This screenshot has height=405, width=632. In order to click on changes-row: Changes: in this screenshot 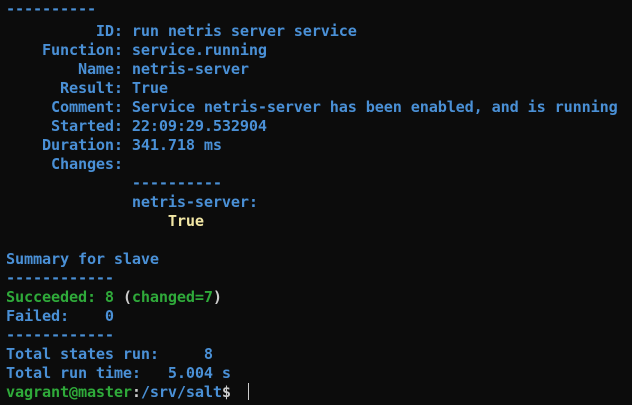, I will do `click(64, 164)`.